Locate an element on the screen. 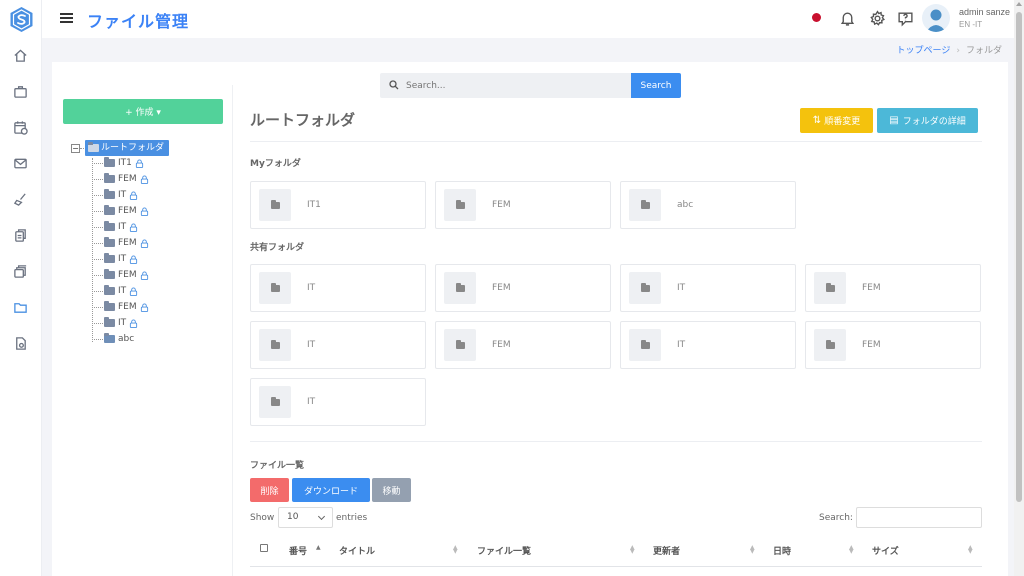  language-flag-icon is located at coordinates (816, 17).